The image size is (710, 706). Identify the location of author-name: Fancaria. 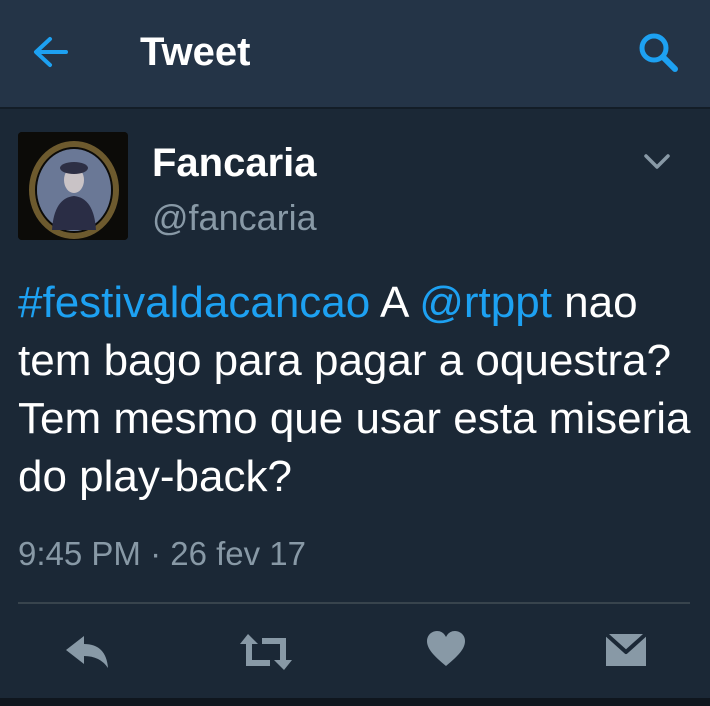
(234, 163).